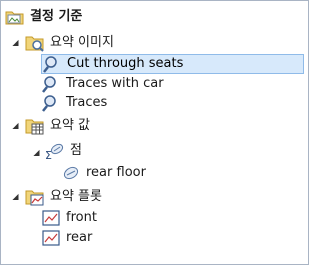 This screenshot has width=320, height=265. I want to click on folder-icon, so click(15, 17).